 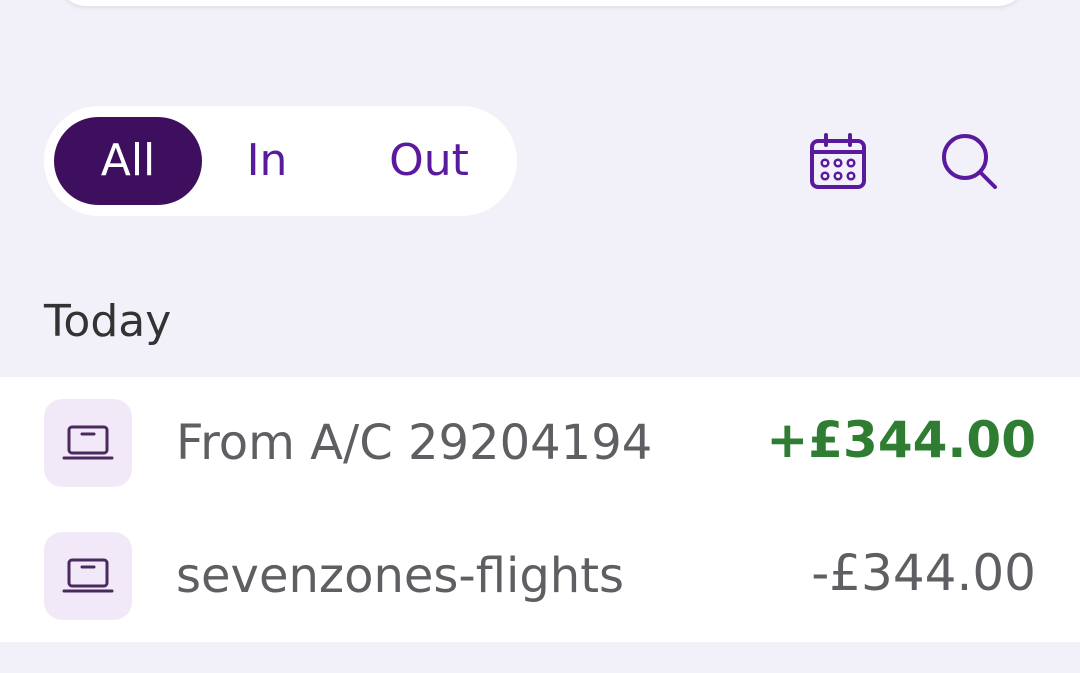 I want to click on transaction-title: sevenzones-flights, so click(x=400, y=576).